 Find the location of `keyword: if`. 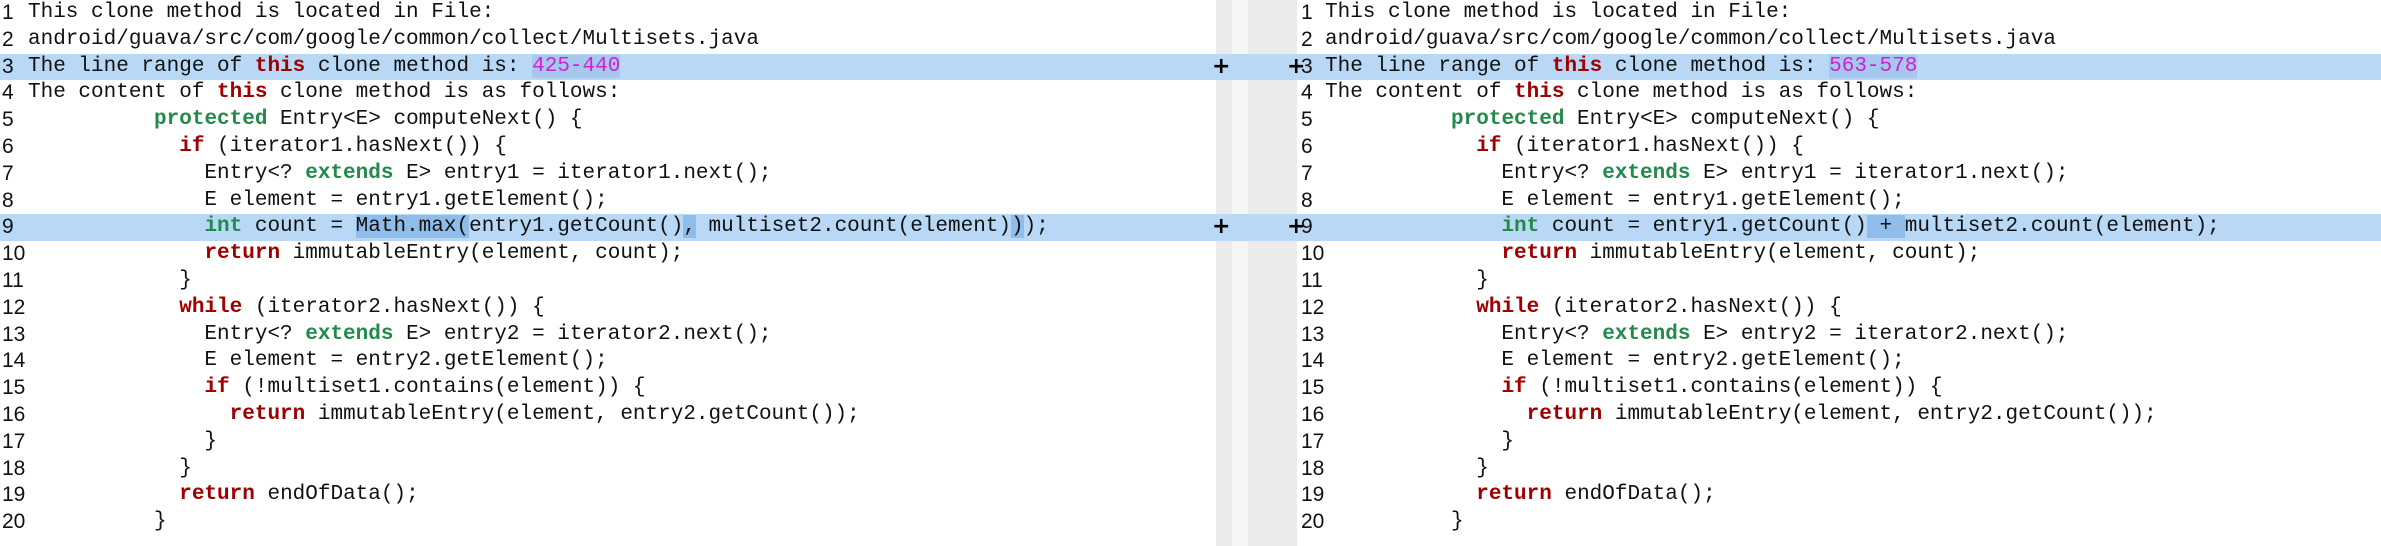

keyword: if is located at coordinates (217, 388).